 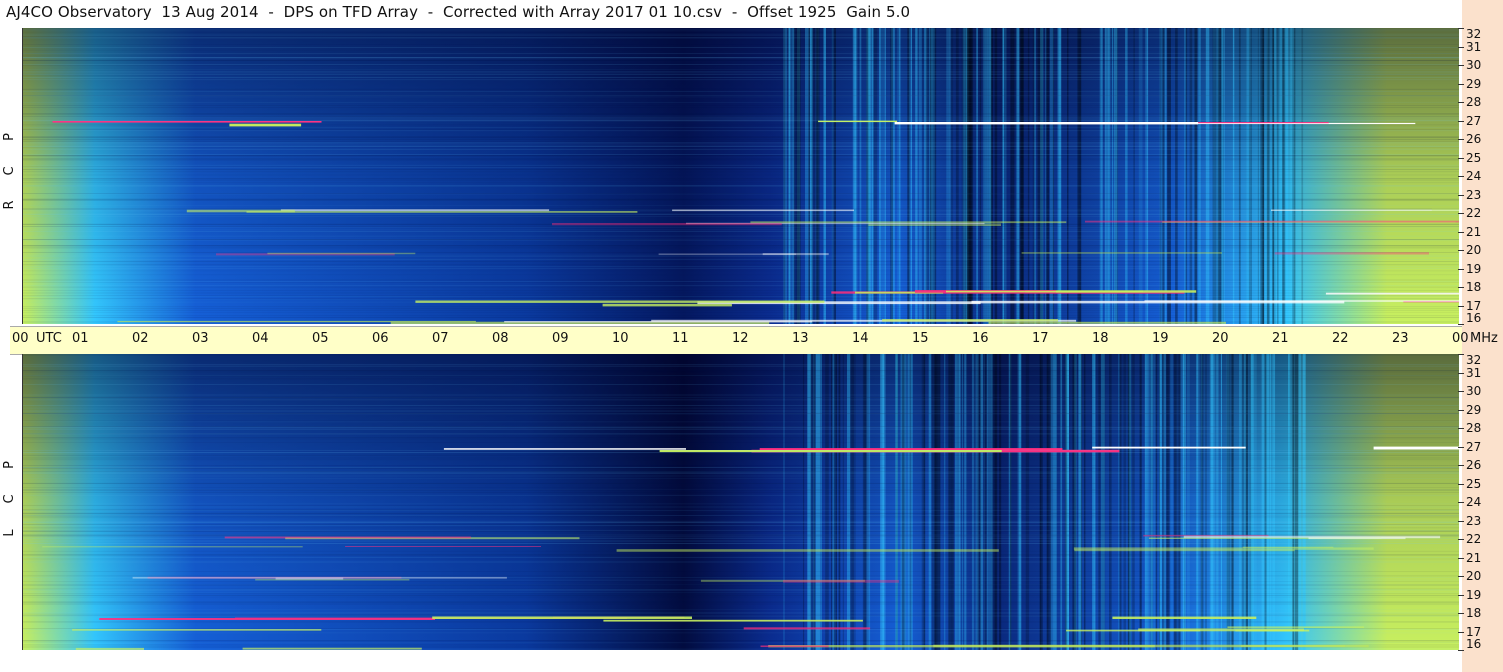 What do you see at coordinates (1474, 65) in the screenshot?
I see `frequency-tick-label: 30` at bounding box center [1474, 65].